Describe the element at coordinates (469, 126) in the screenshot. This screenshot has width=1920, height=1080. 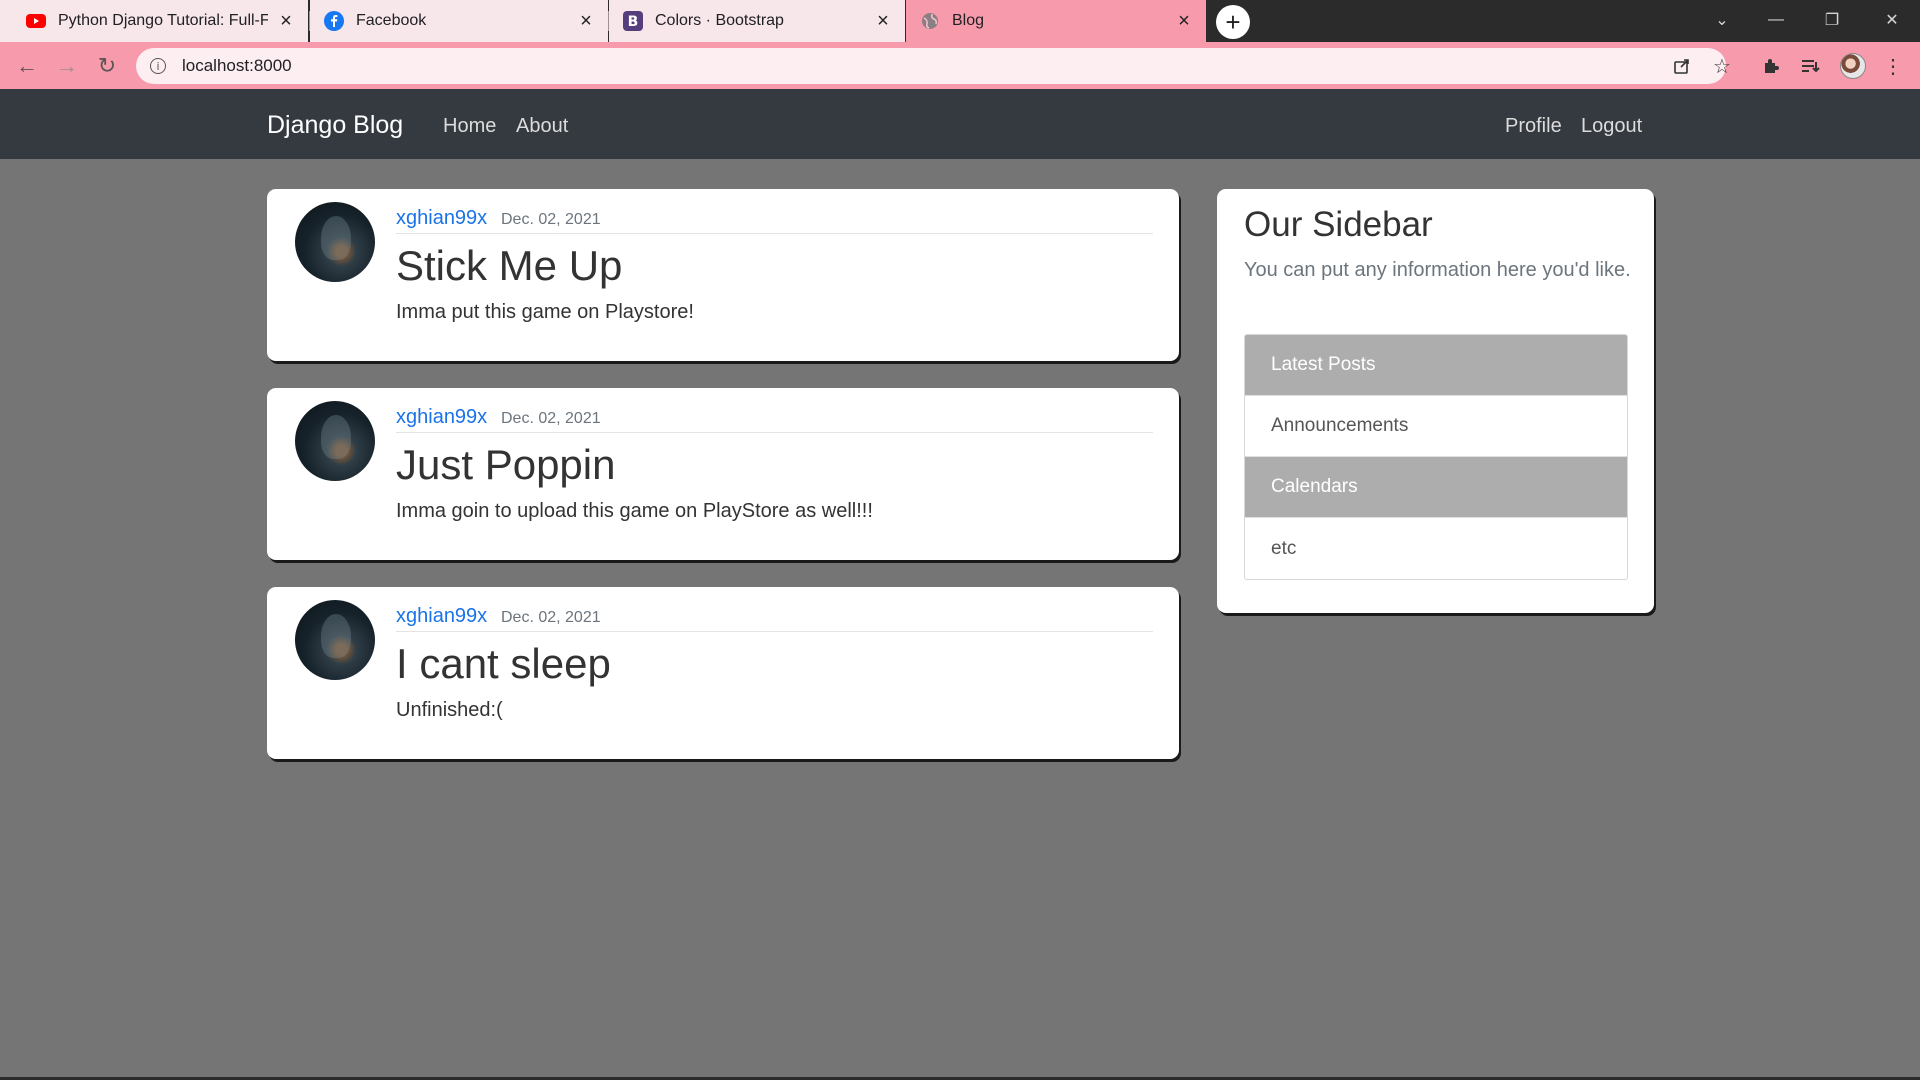
I see `nav-home-link: Home` at that location.